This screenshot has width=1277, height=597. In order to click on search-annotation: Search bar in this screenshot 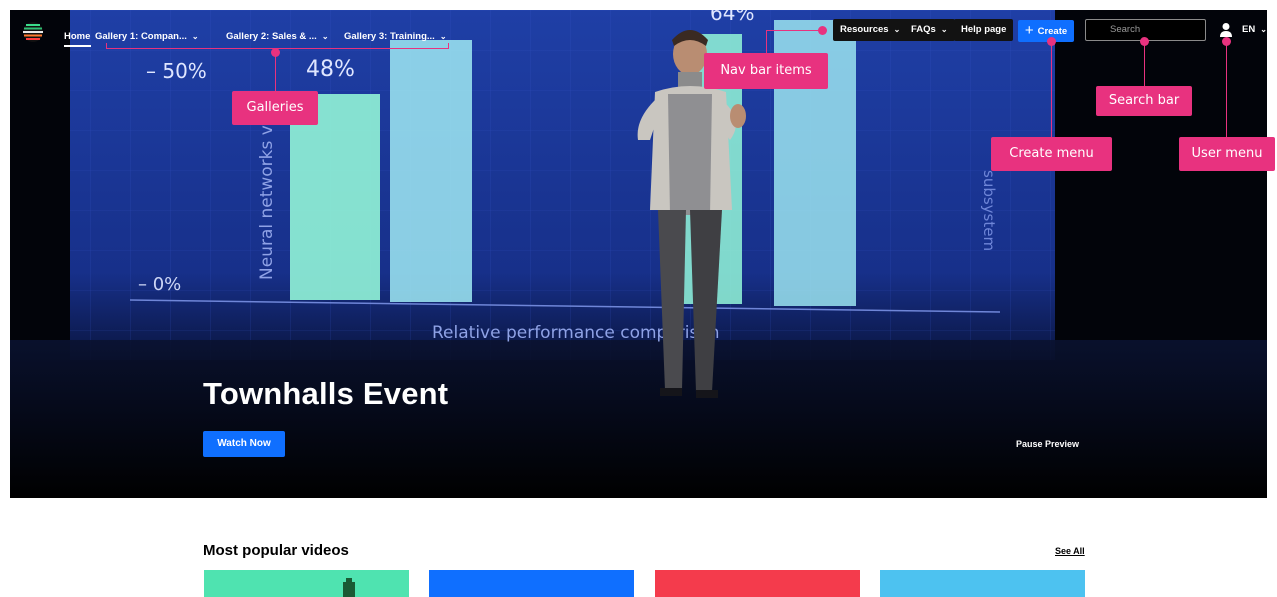, I will do `click(1144, 101)`.